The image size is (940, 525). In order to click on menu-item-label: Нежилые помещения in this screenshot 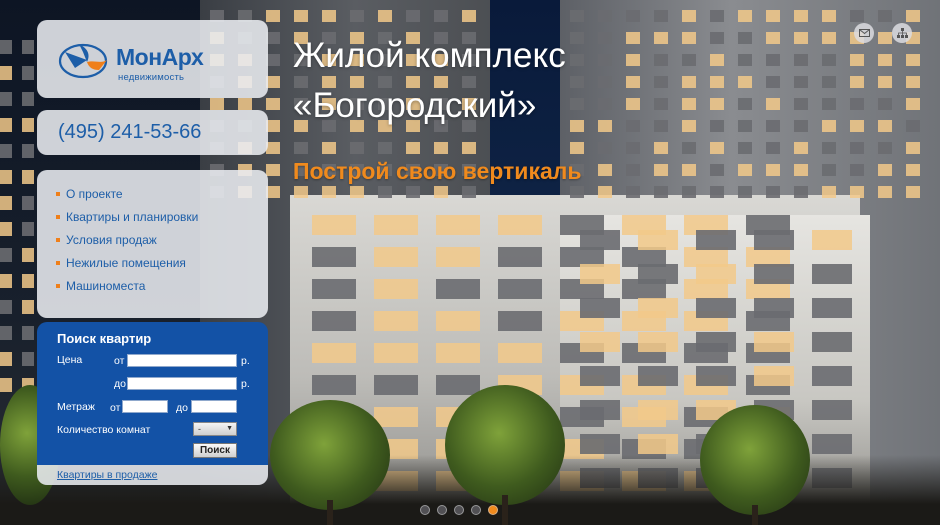, I will do `click(126, 263)`.